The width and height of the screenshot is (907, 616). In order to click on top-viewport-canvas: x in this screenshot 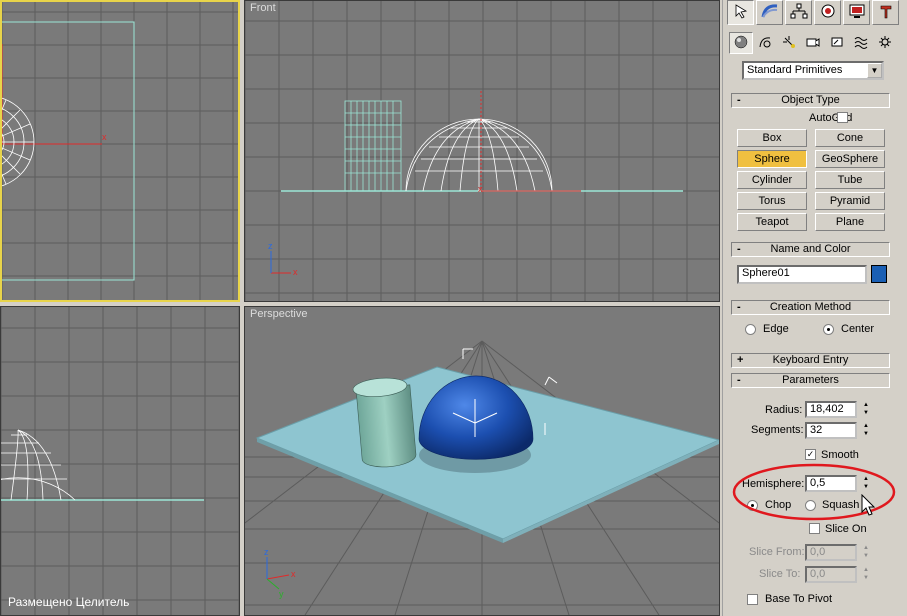, I will do `click(120, 151)`.